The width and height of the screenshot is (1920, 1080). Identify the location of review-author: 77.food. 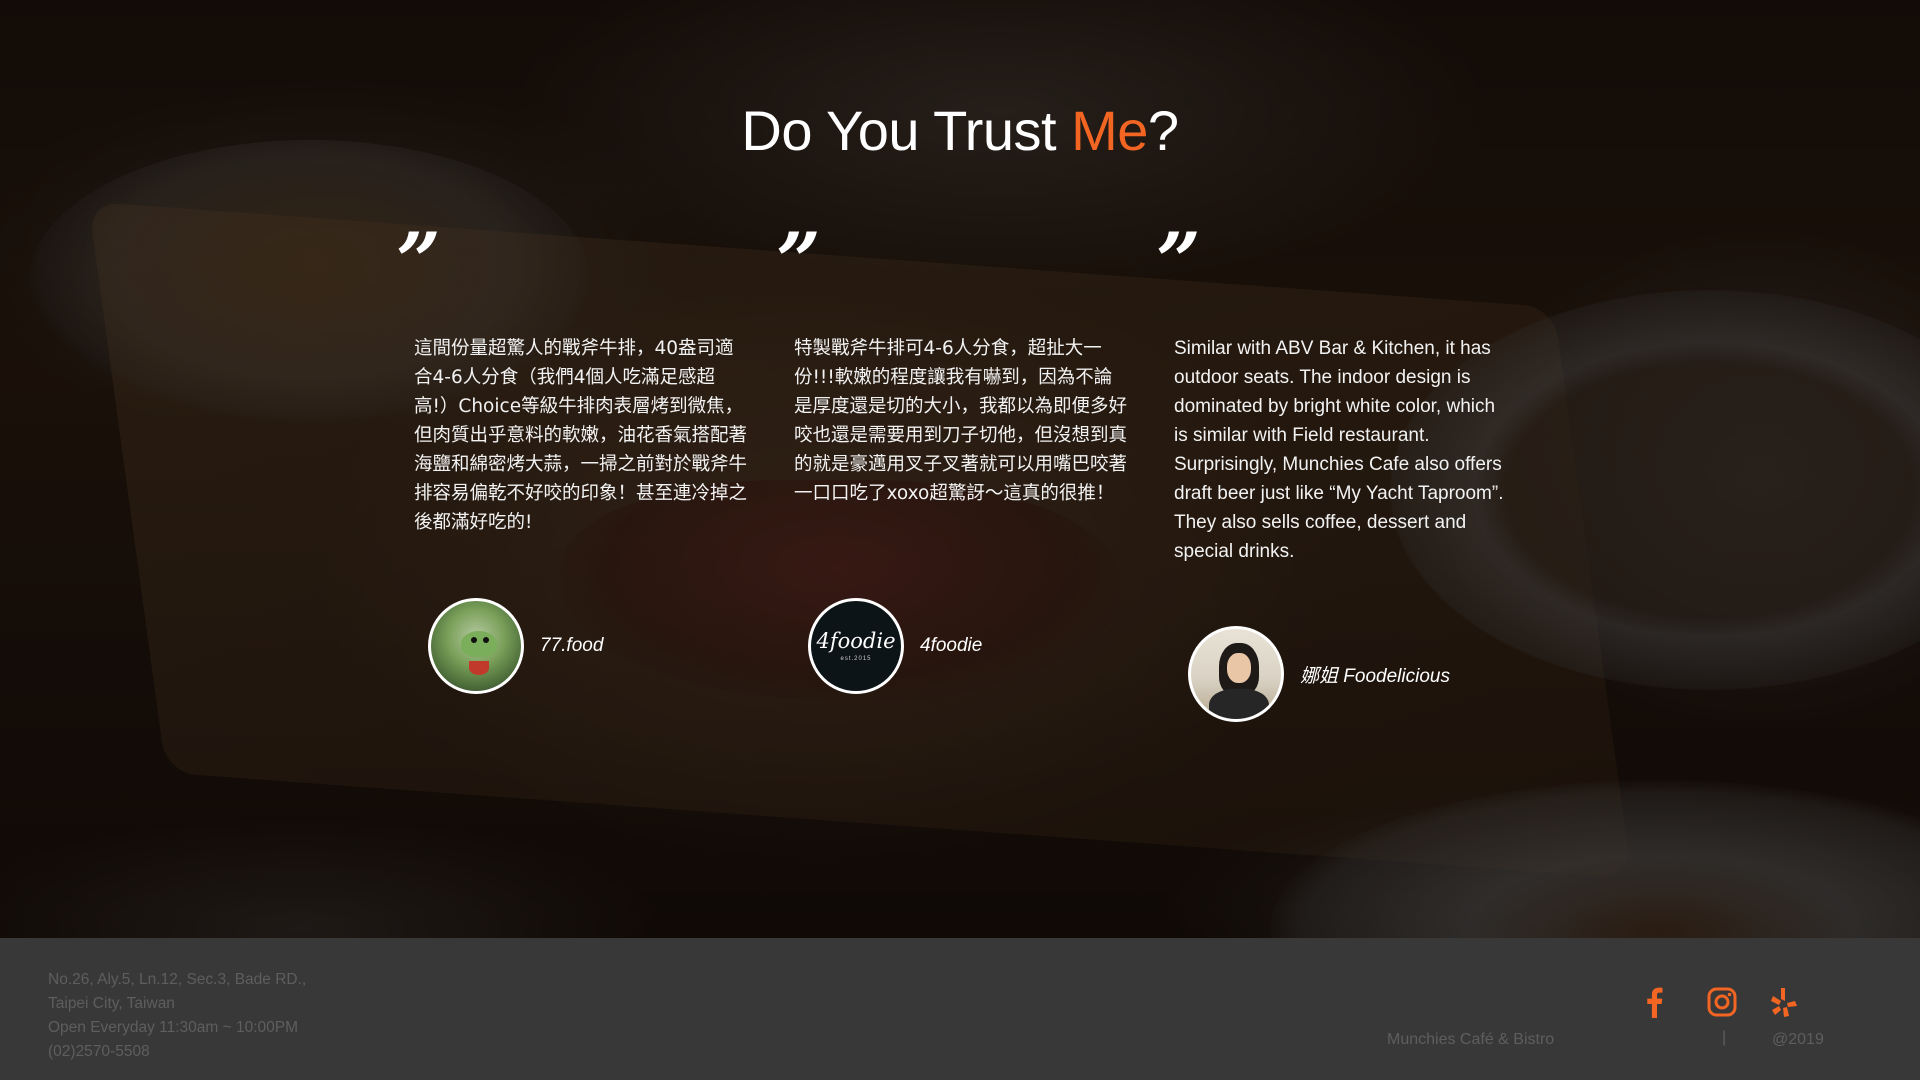
(515, 646).